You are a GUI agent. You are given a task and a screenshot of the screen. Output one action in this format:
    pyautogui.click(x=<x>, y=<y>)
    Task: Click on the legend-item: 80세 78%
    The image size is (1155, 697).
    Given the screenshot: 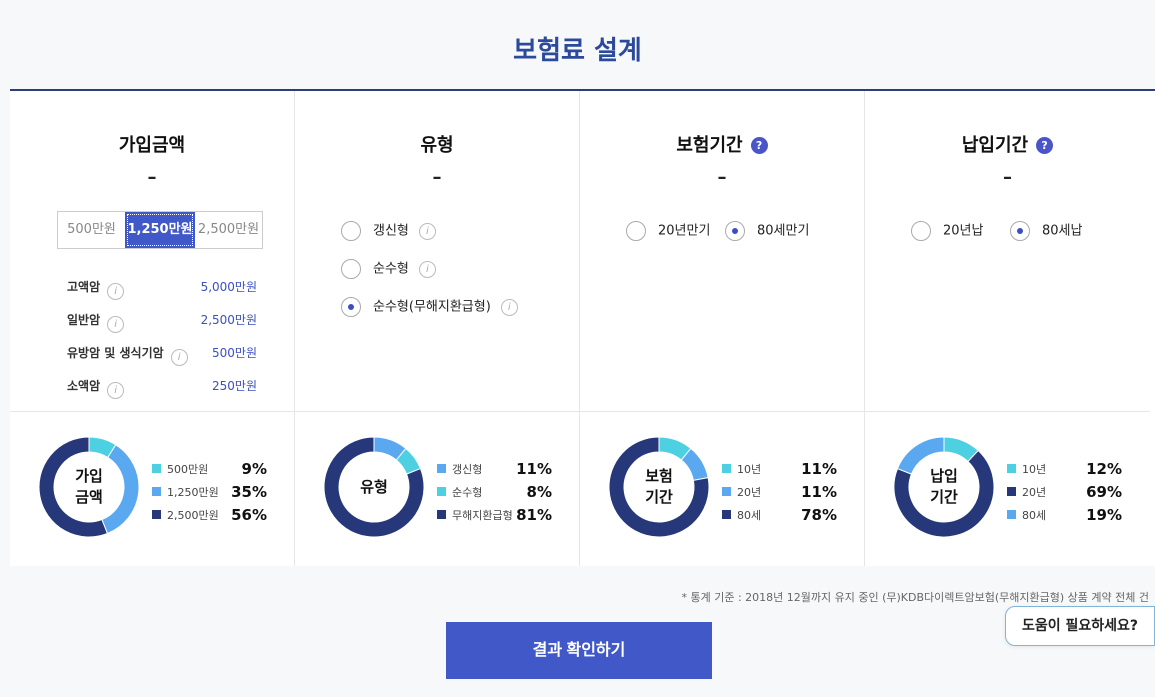 What is the action you would take?
    pyautogui.click(x=779, y=515)
    